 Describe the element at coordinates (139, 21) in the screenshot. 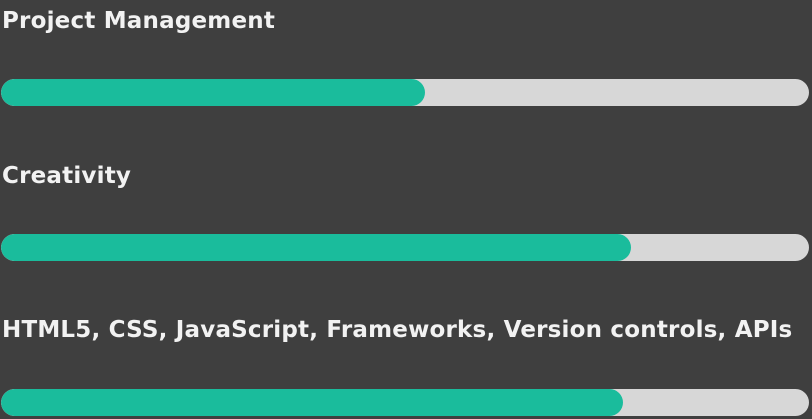

I see `skill-label: Project Management` at that location.